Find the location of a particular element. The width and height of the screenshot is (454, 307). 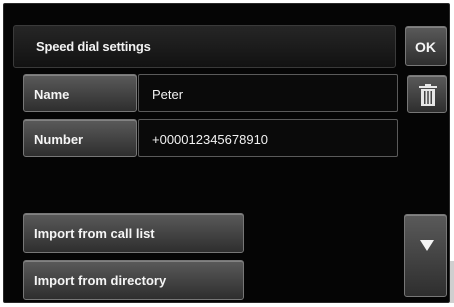

import-from-call-list-label: Import from call list is located at coordinates (94, 233).